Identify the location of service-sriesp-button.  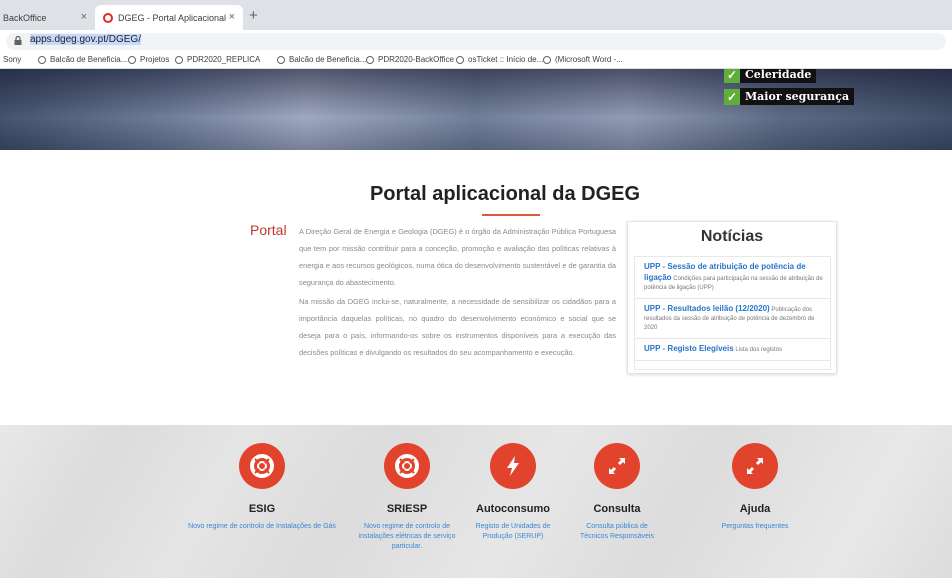
(407, 466).